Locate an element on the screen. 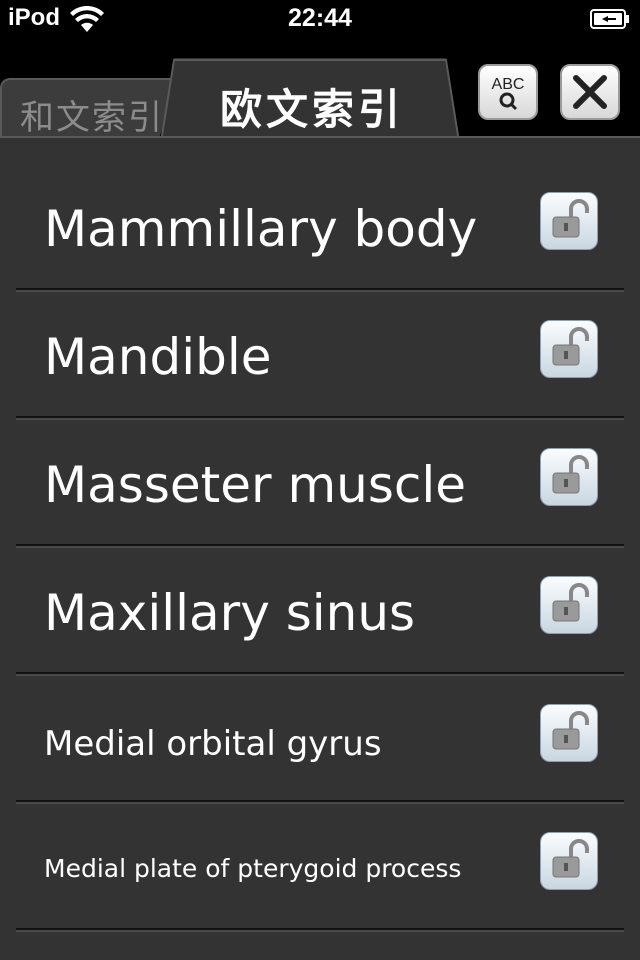  status-time: 22:44 is located at coordinates (320, 18).